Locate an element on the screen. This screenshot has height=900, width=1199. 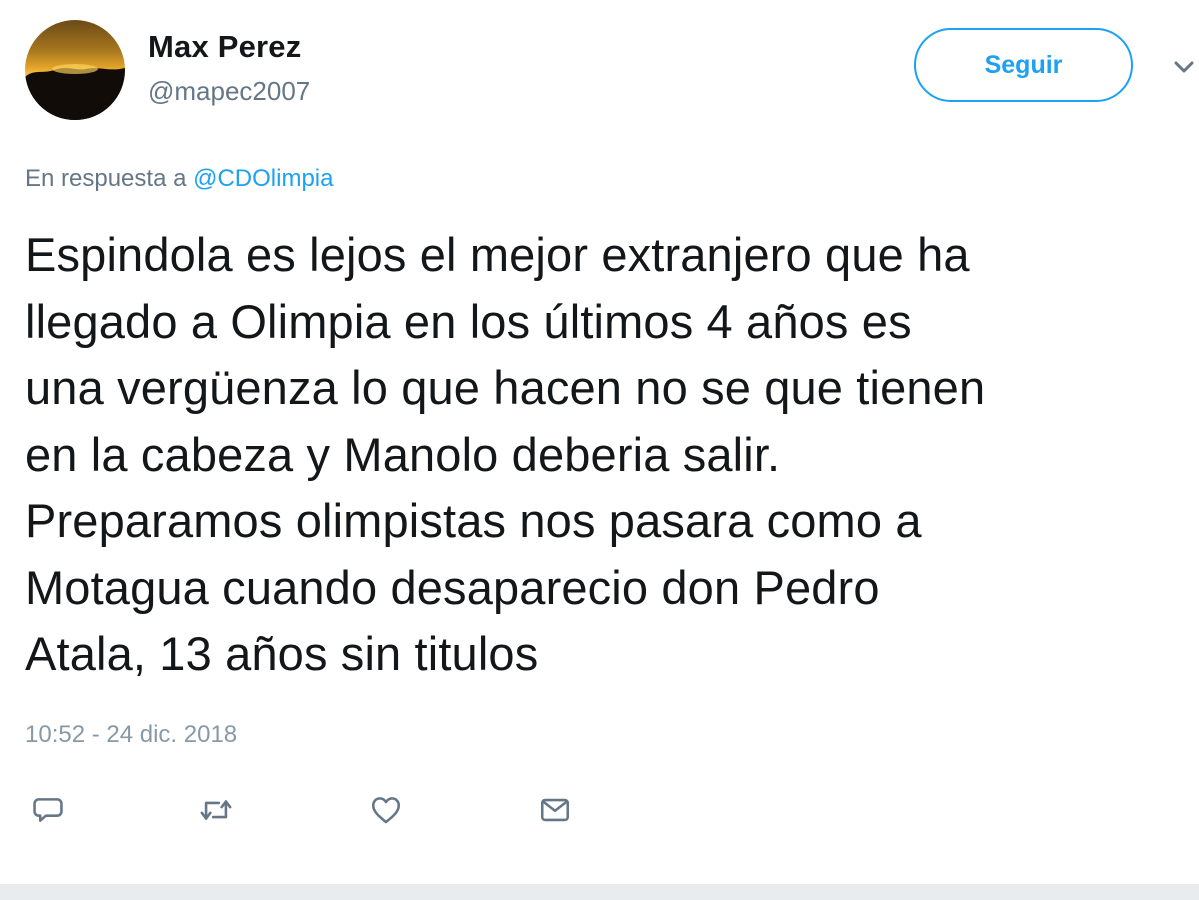
direct-message-button is located at coordinates (555, 810).